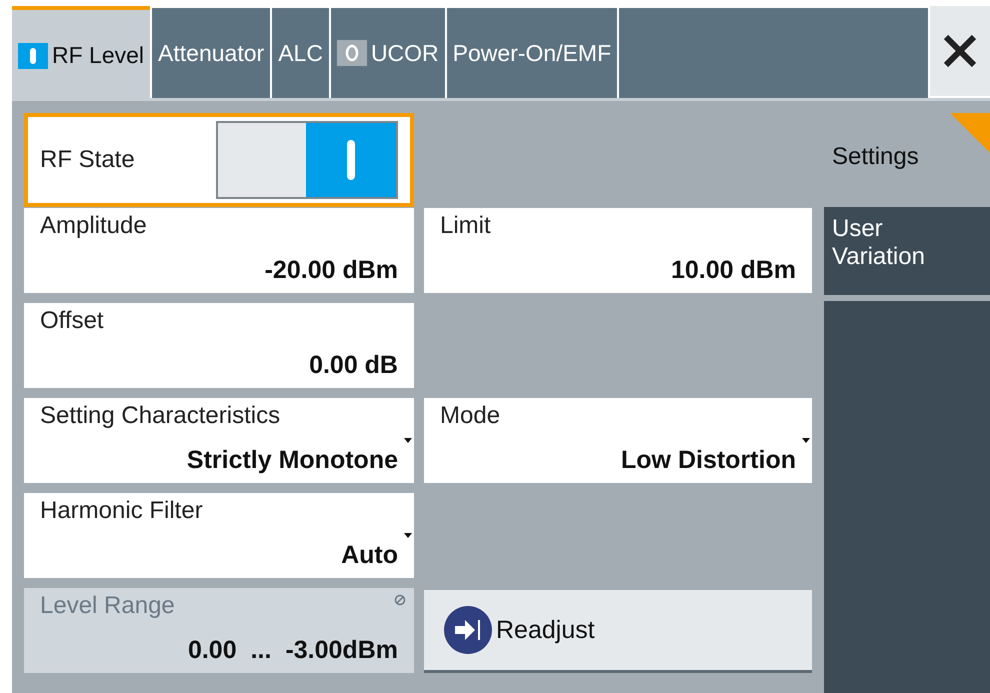 This screenshot has width=990, height=693. What do you see at coordinates (532, 53) in the screenshot?
I see `tab: Power-On/EMF` at bounding box center [532, 53].